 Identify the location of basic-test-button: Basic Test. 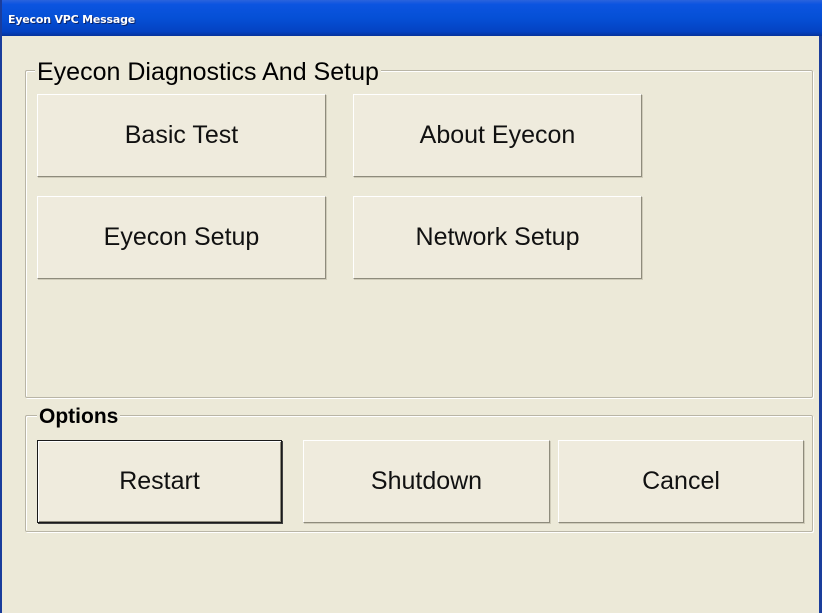
(181, 135).